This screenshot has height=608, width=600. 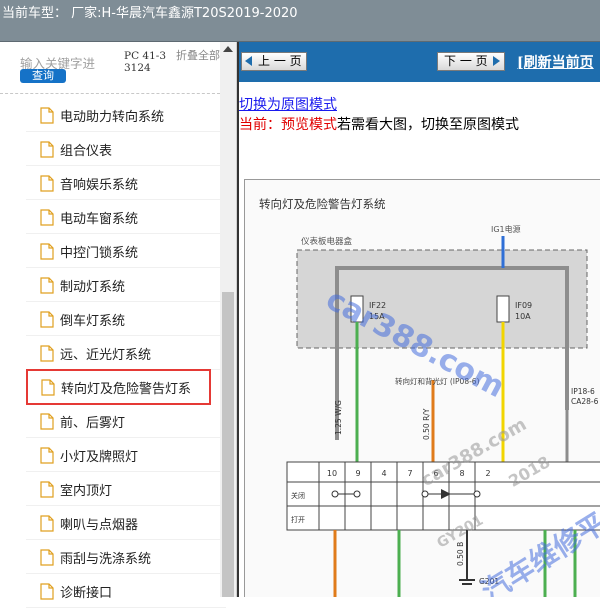 I want to click on tree-item-label: 雨刮与洗涤系统, so click(x=106, y=559).